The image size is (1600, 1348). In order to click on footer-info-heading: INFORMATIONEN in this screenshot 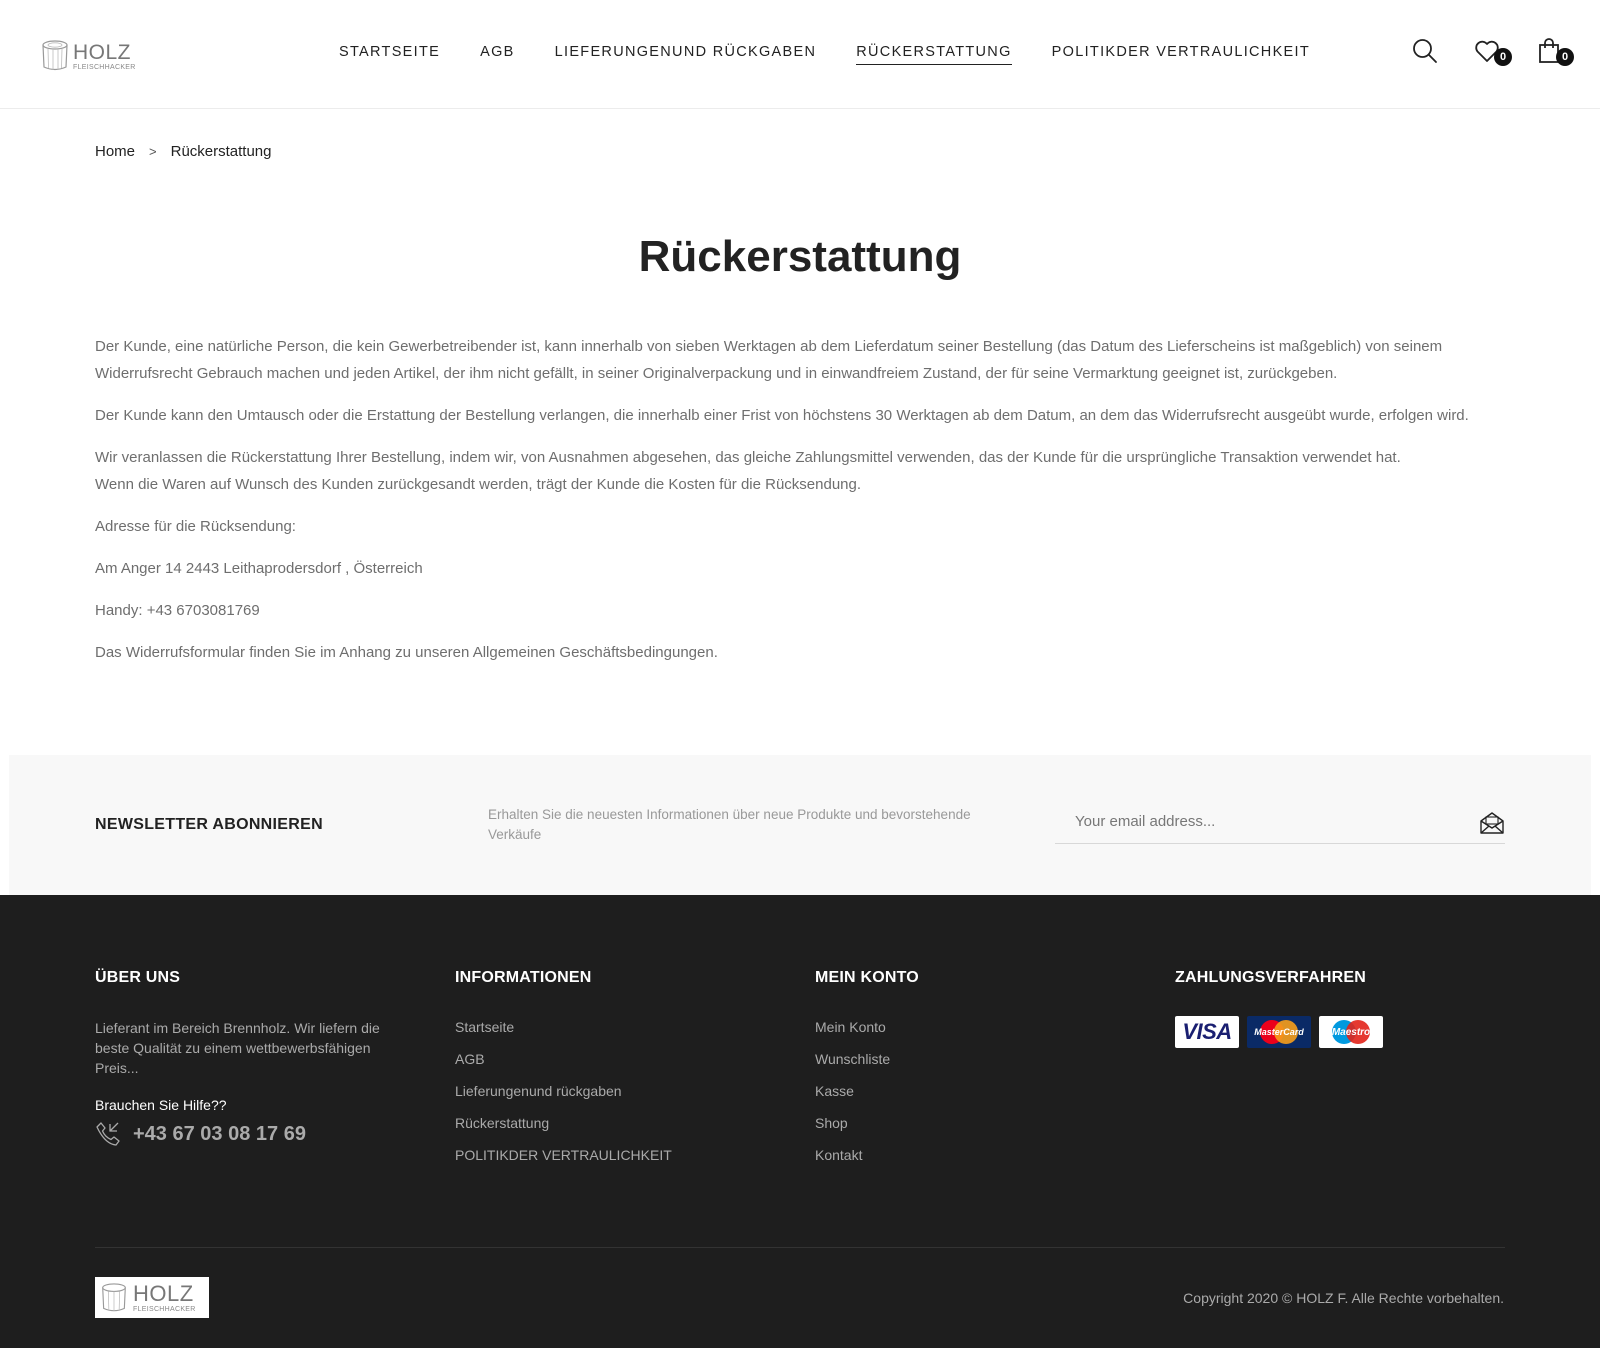, I will do `click(523, 977)`.